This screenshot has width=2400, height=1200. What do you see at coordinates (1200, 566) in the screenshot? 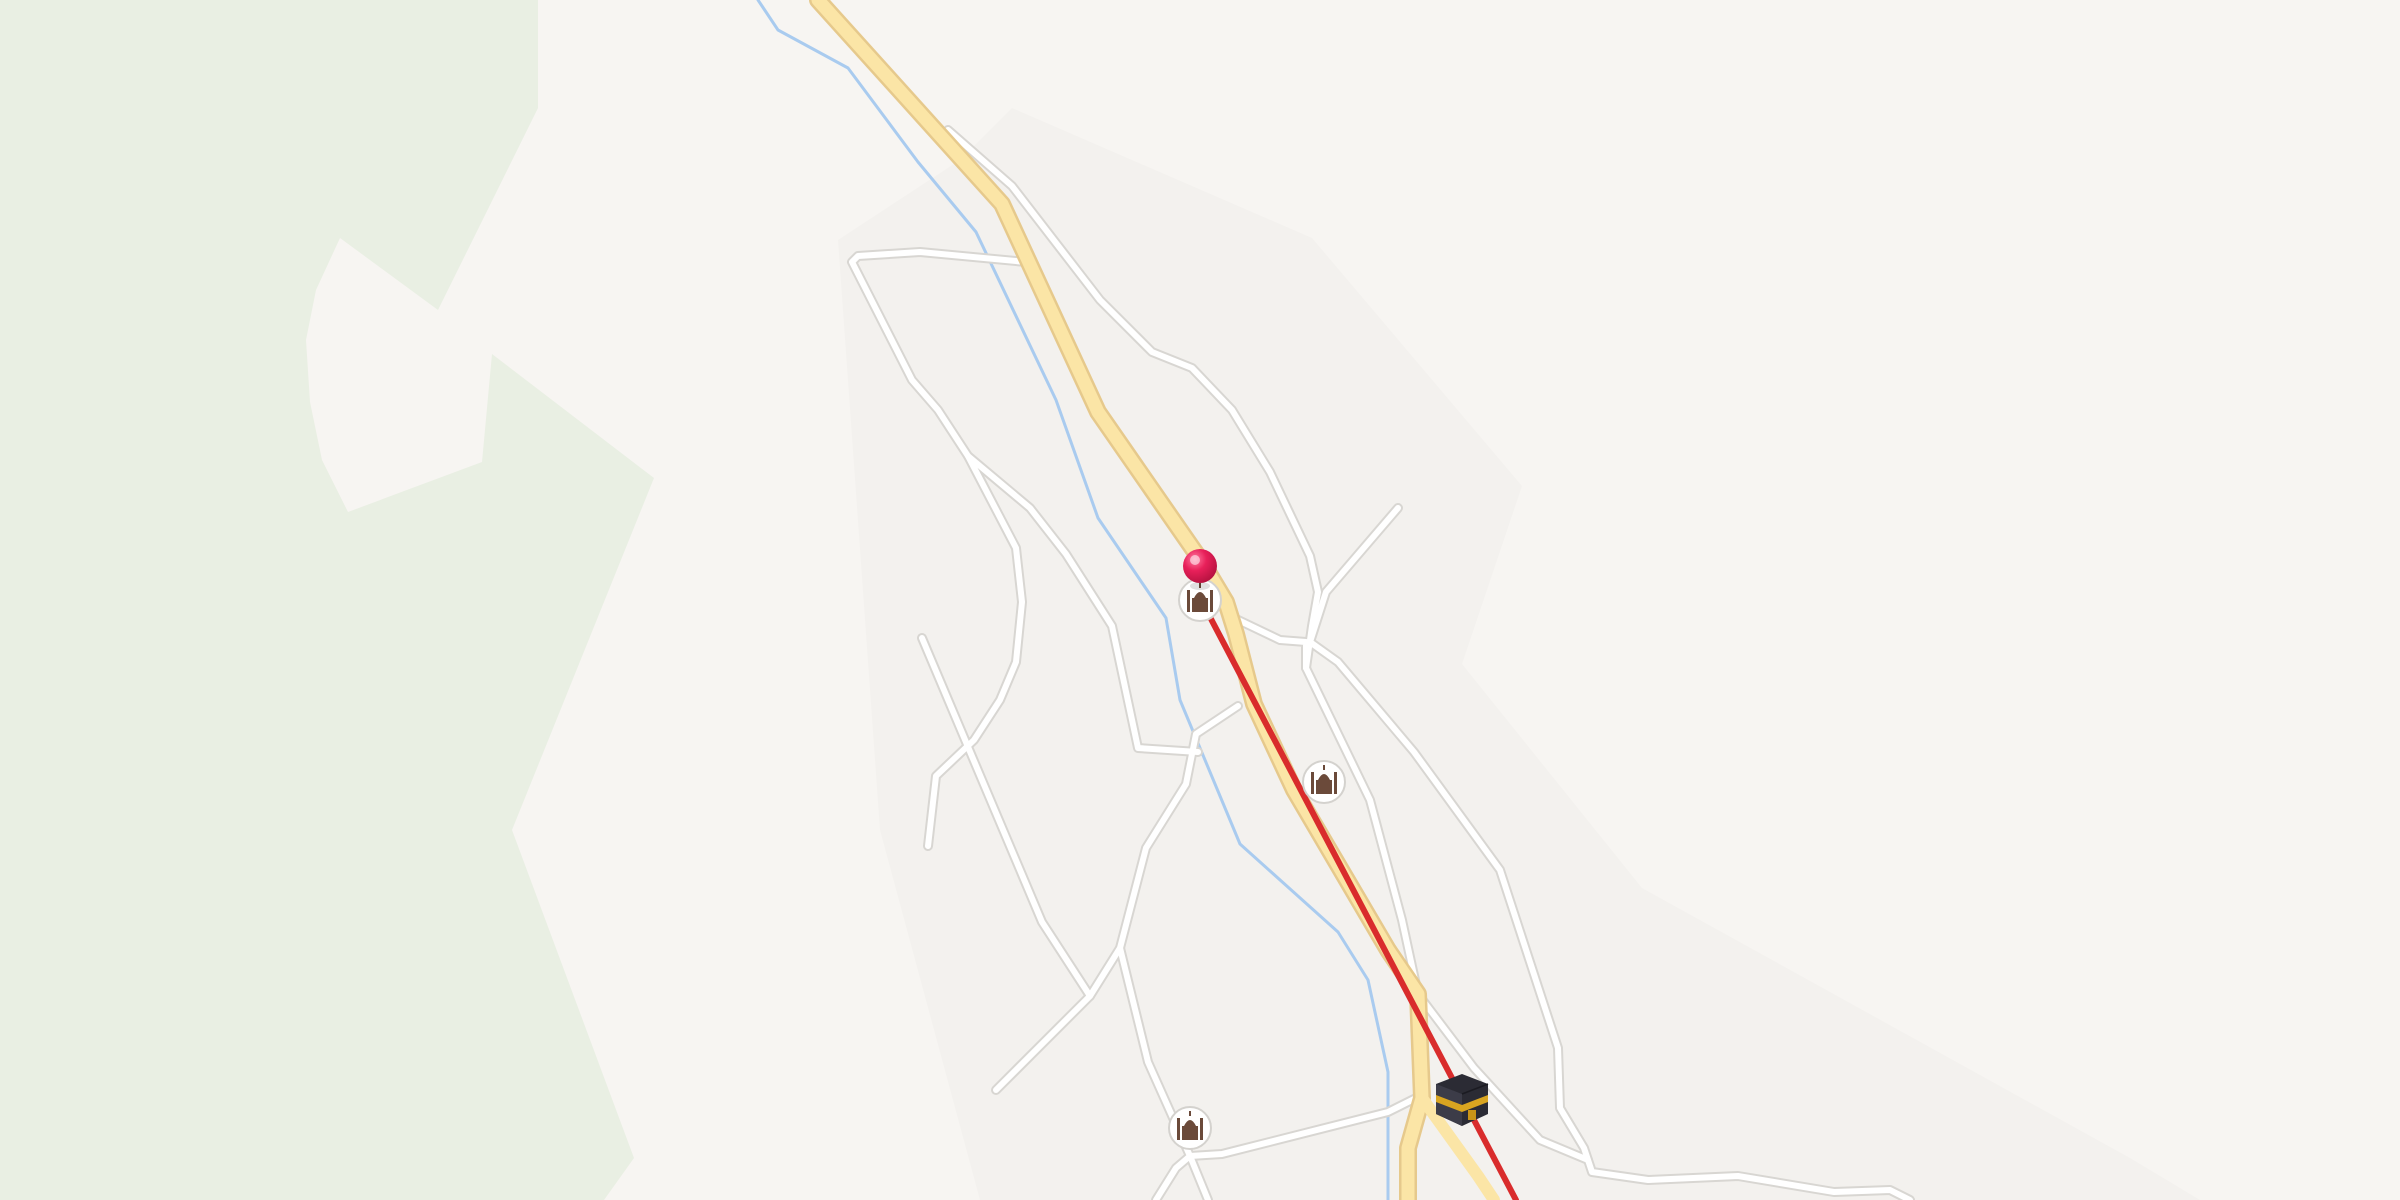
I see `red-pin-icon` at bounding box center [1200, 566].